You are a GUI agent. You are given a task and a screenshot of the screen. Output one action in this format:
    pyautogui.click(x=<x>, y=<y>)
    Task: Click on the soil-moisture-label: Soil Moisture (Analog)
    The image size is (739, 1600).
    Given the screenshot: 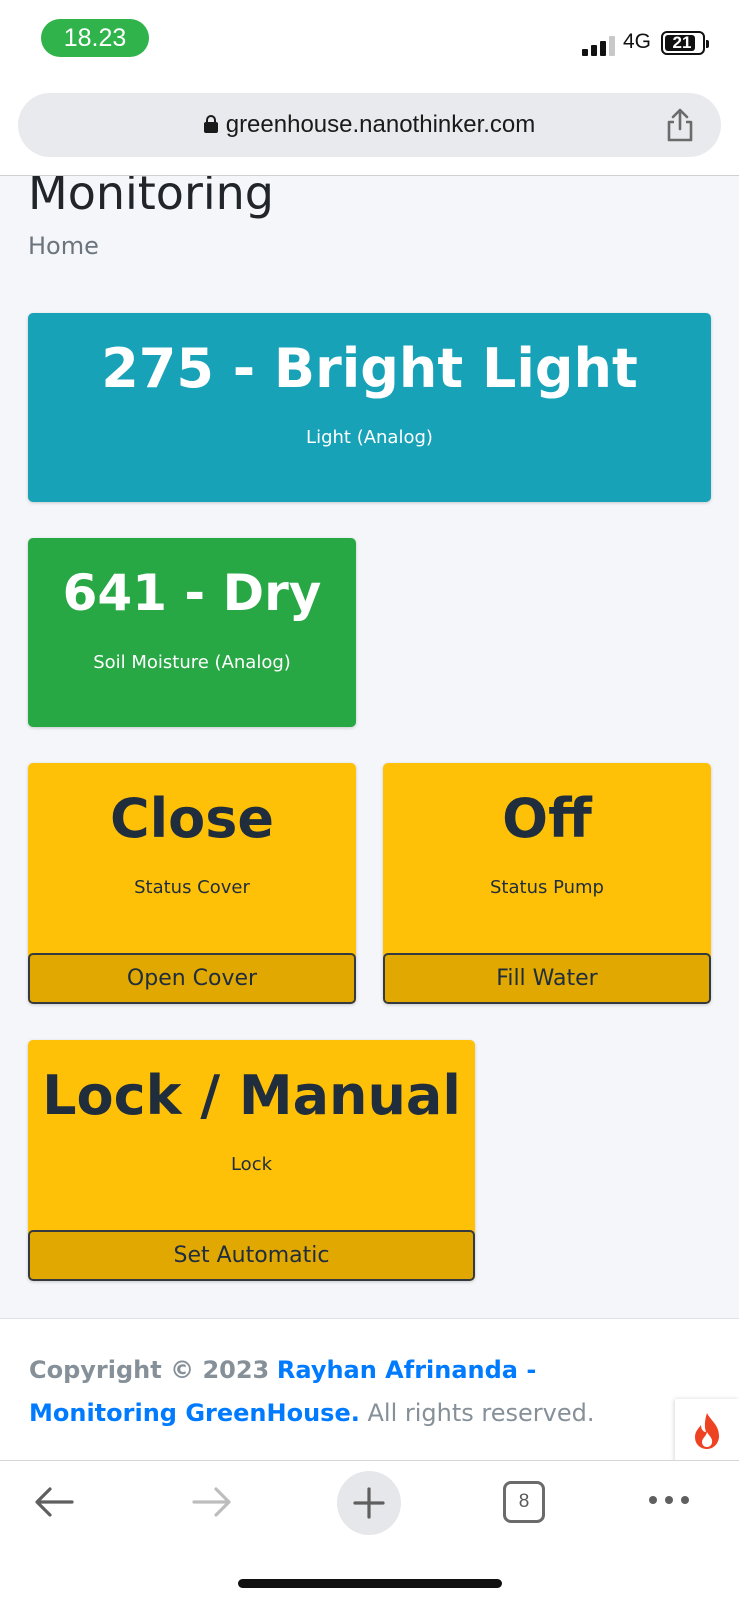 What is the action you would take?
    pyautogui.click(x=192, y=662)
    